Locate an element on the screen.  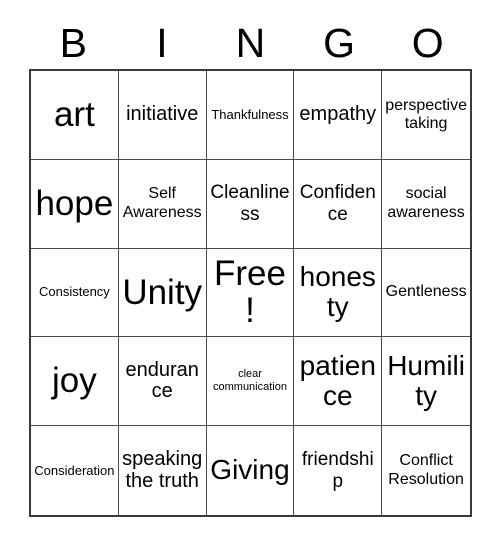
bingo-cell: Conflict Resolution is located at coordinates (426, 470).